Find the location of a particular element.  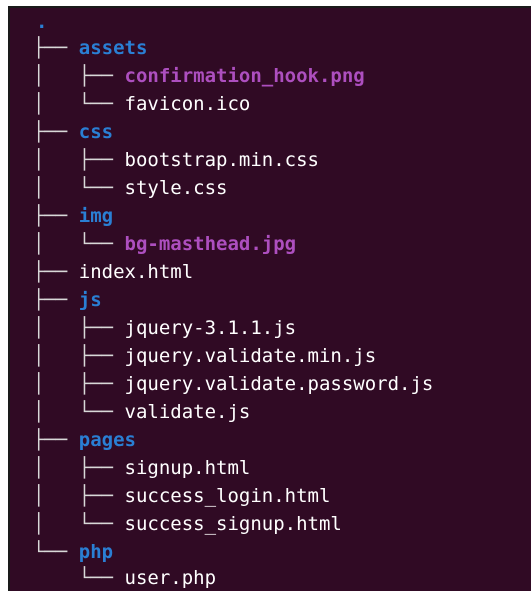

tree-row-file: │ └── favicon.ico is located at coordinates (141, 104).